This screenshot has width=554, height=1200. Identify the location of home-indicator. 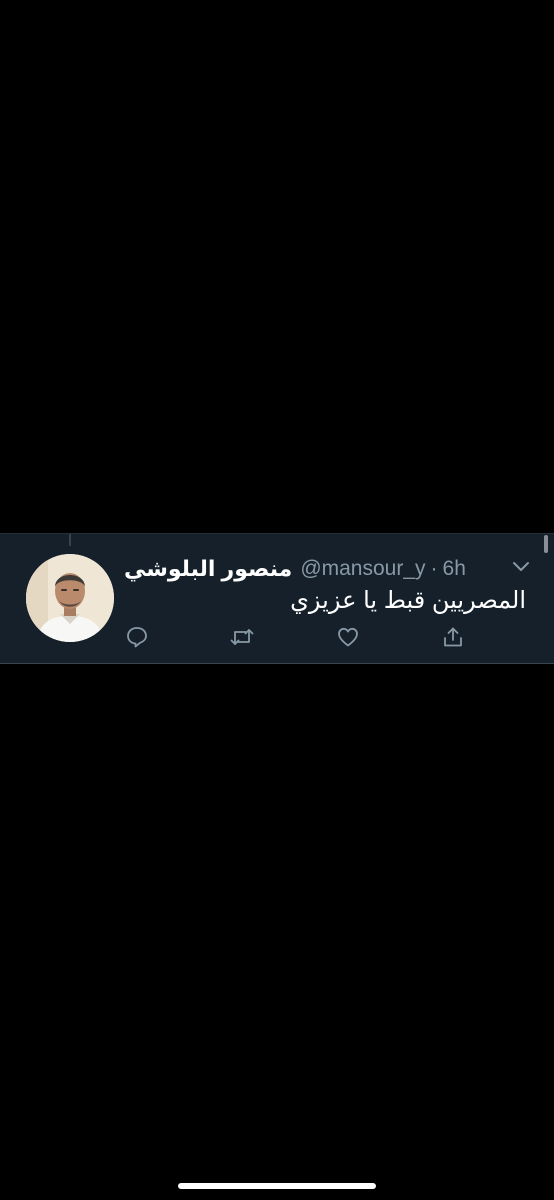
(277, 1186).